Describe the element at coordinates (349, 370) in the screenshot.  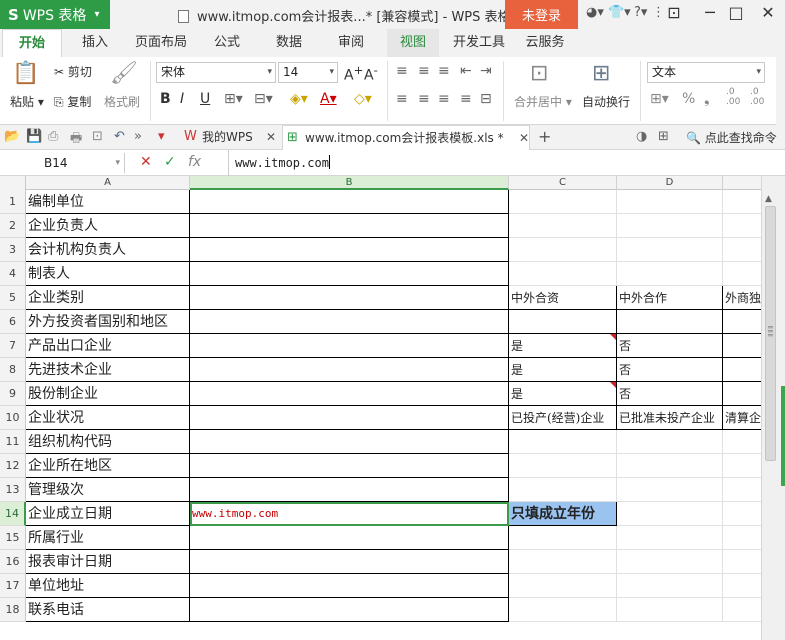
I see `cell-b8` at that location.